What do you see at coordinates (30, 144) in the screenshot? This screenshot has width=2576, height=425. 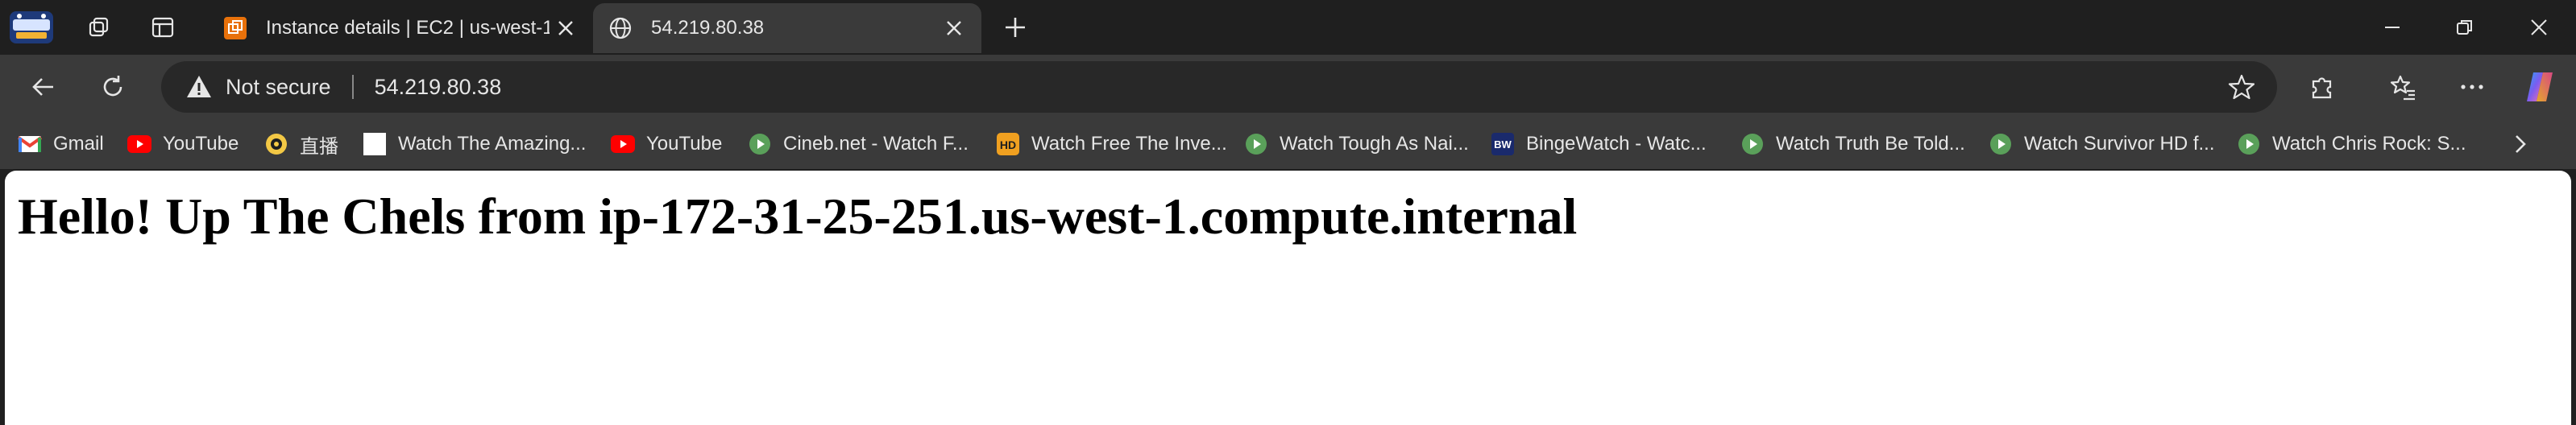 I see `gmail-icon` at bounding box center [30, 144].